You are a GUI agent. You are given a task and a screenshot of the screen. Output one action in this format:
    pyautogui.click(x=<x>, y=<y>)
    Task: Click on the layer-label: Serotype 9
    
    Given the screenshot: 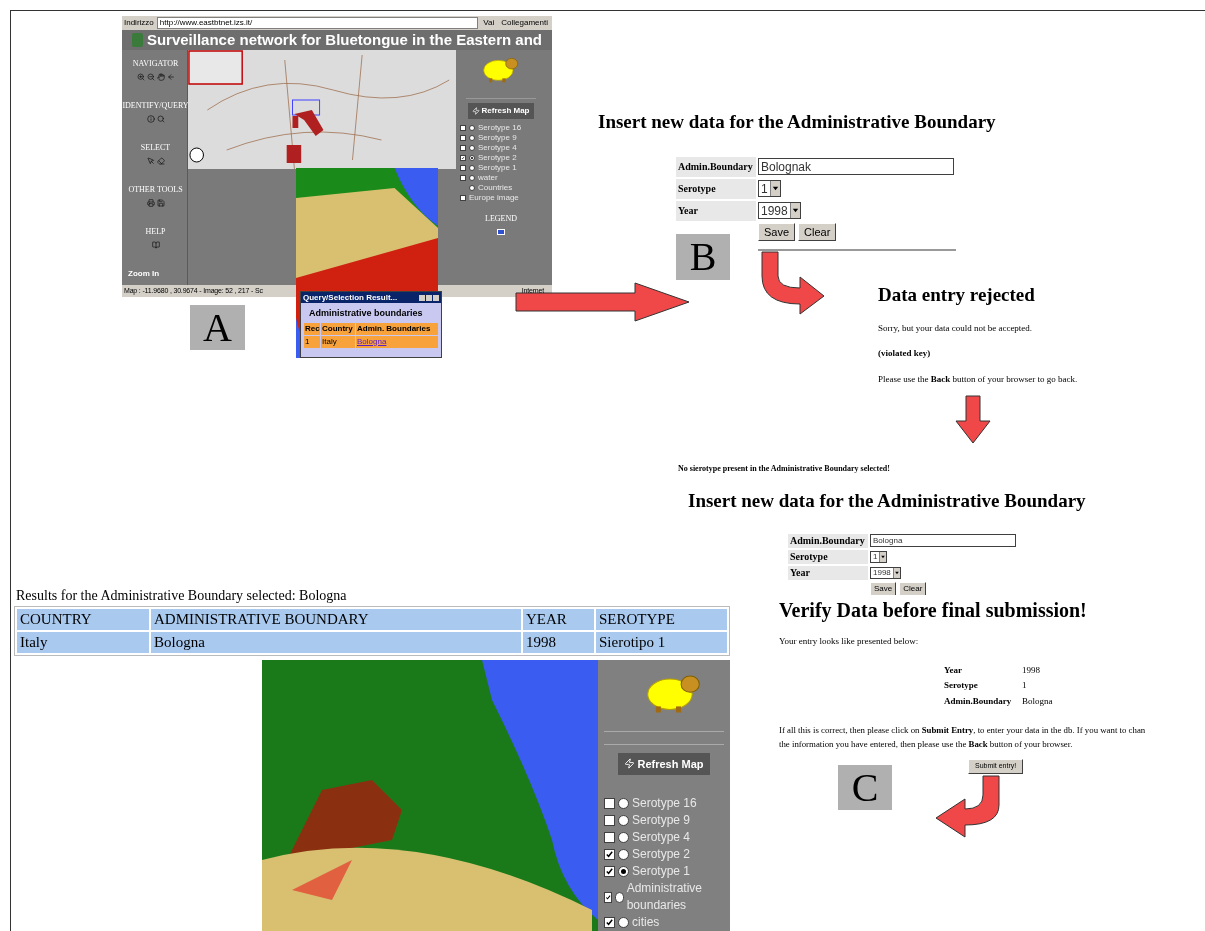 What is the action you would take?
    pyautogui.click(x=497, y=138)
    